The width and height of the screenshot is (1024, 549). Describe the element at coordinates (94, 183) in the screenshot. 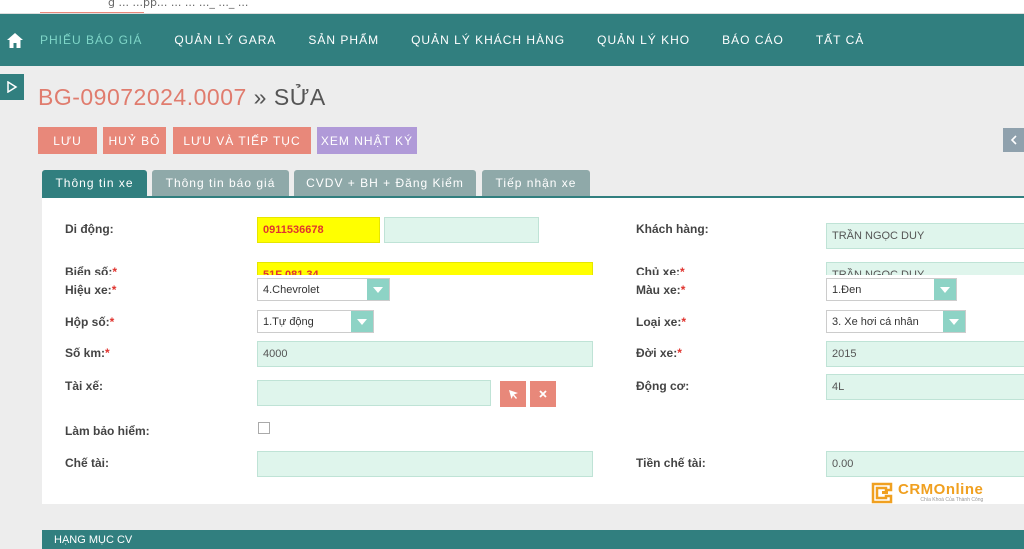

I see `tab-thong-tin-xe: Thông tin xe` at that location.